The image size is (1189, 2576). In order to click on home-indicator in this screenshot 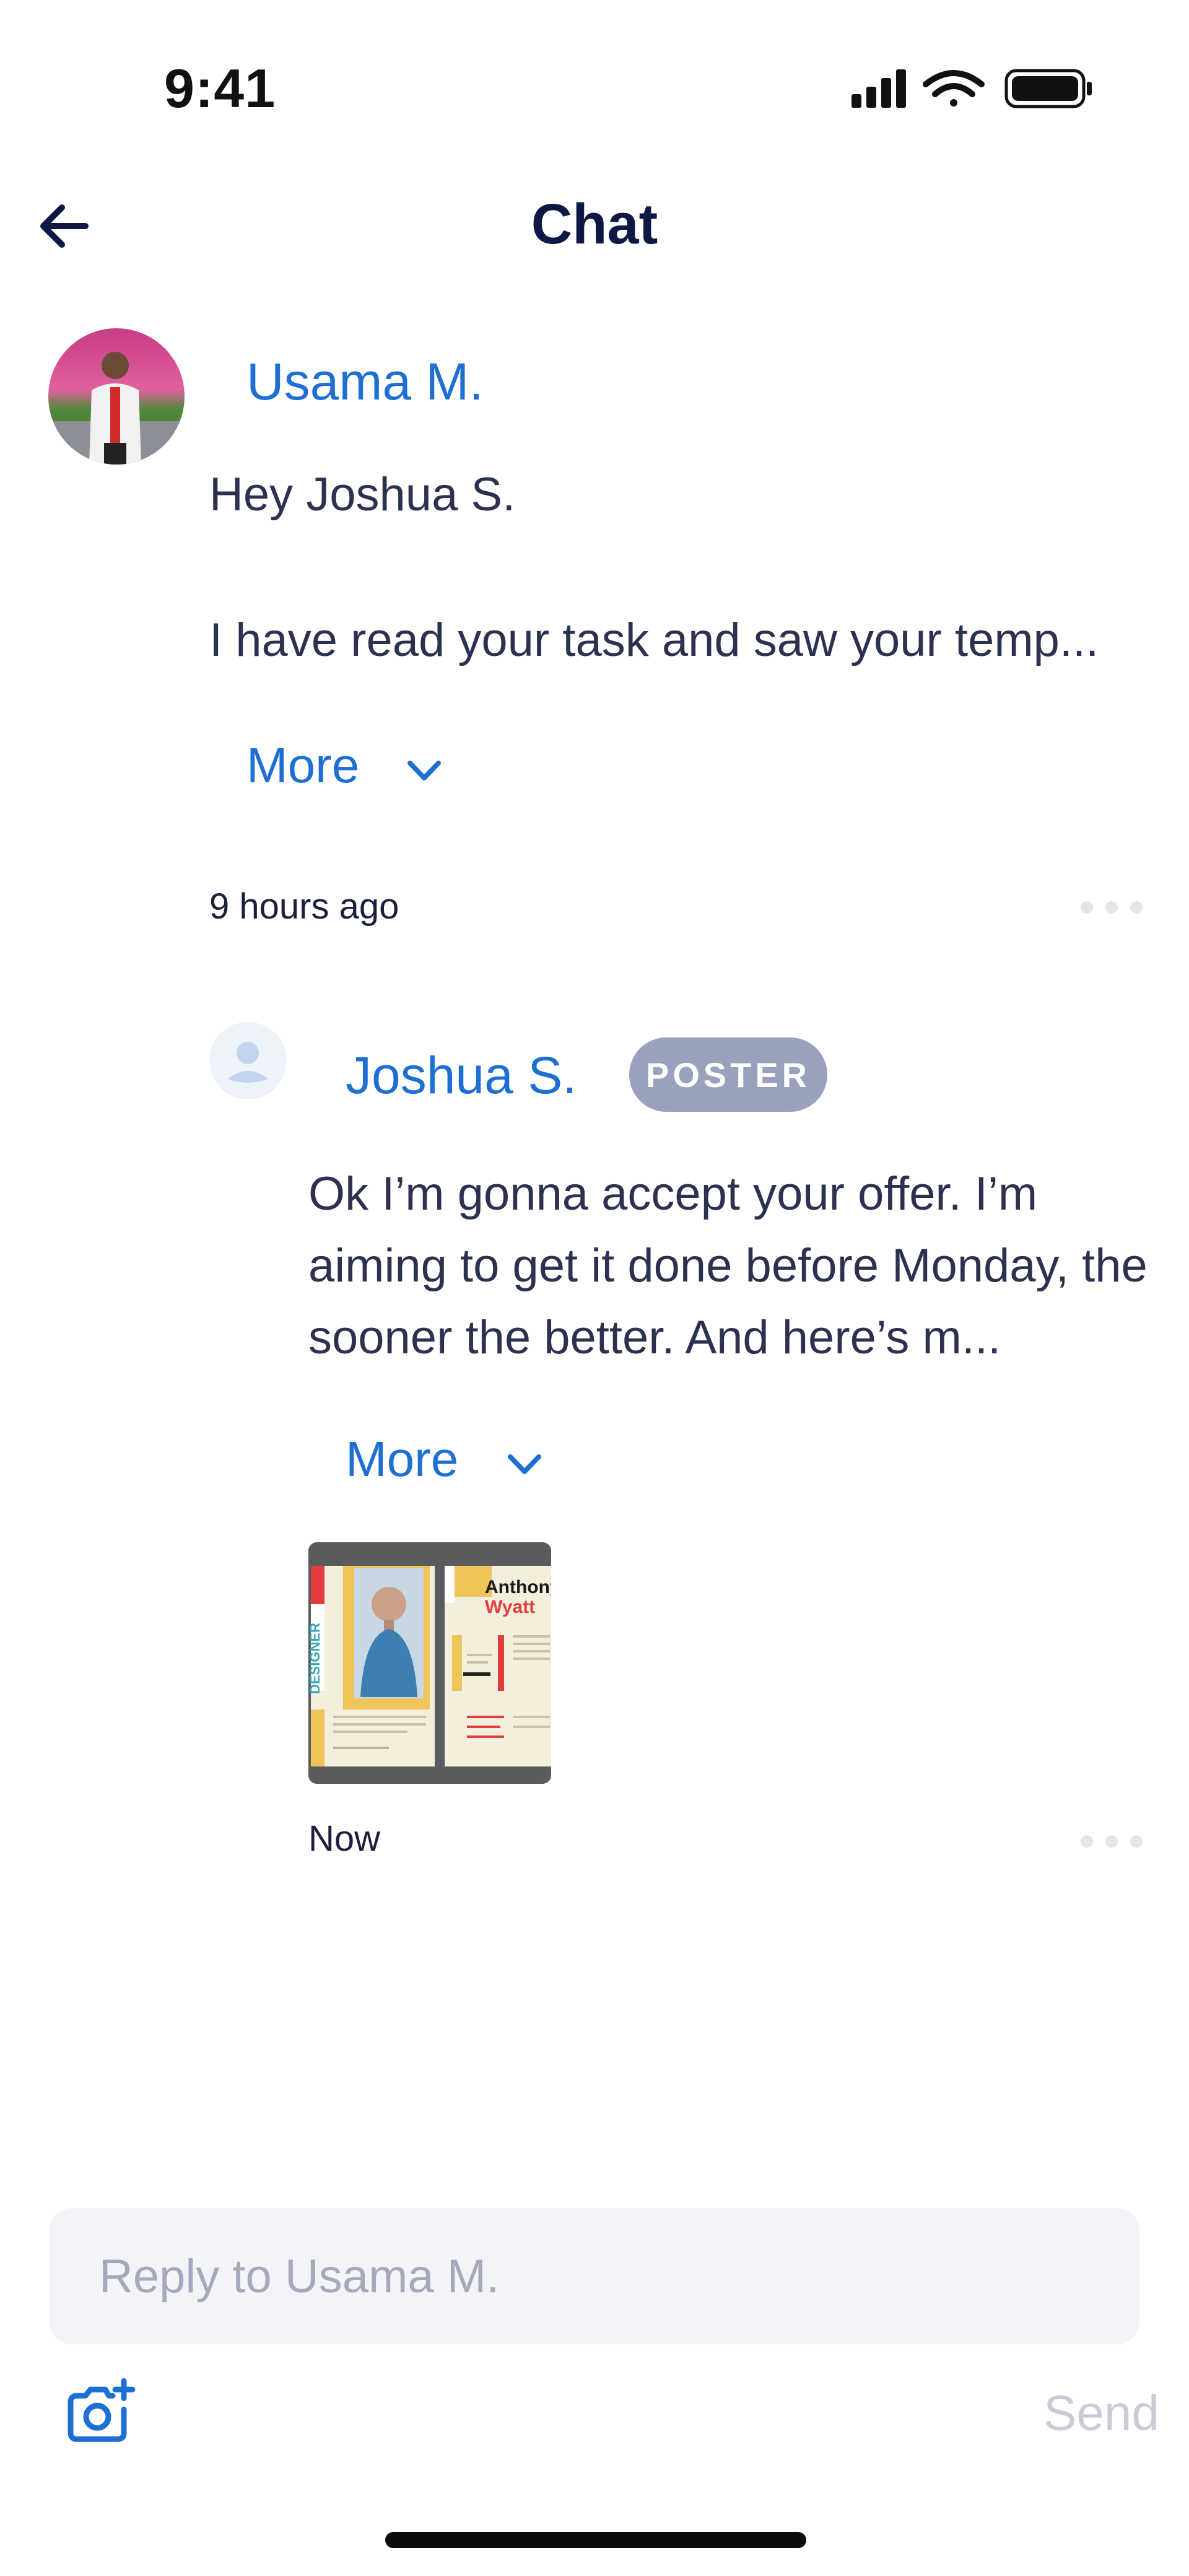, I will do `click(595, 2540)`.